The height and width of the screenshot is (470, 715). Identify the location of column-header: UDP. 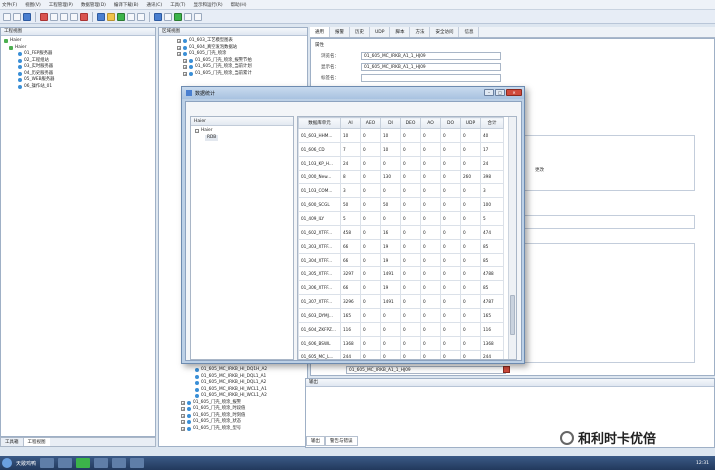
(470, 123).